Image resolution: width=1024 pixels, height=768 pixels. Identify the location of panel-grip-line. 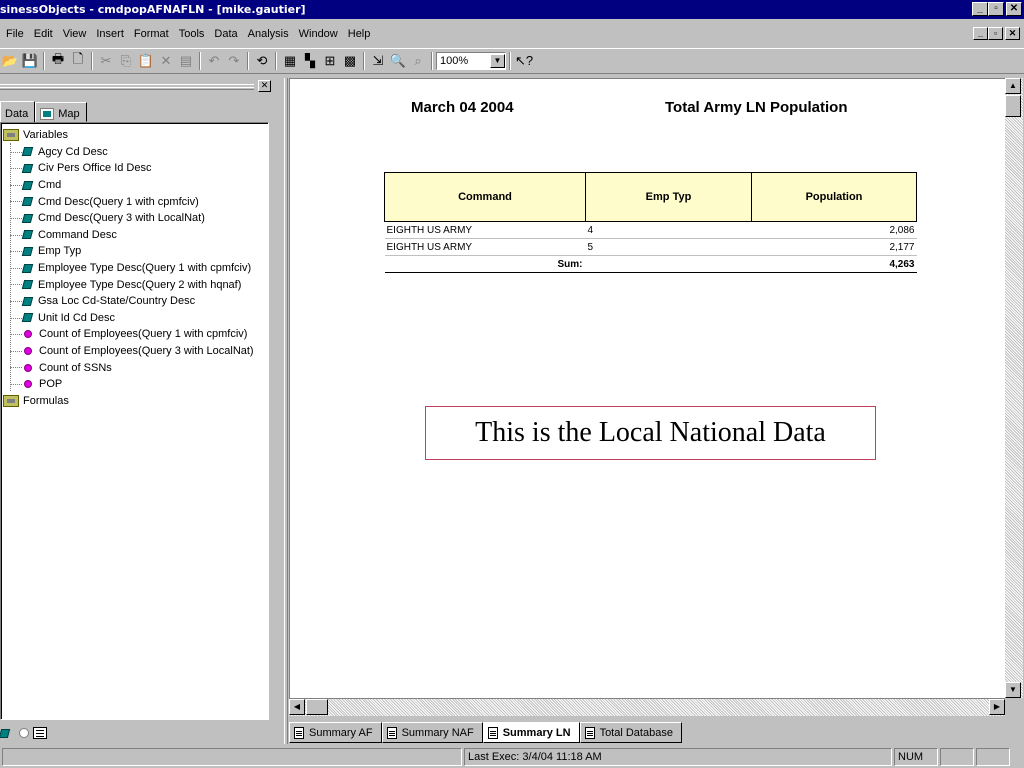
(127, 88).